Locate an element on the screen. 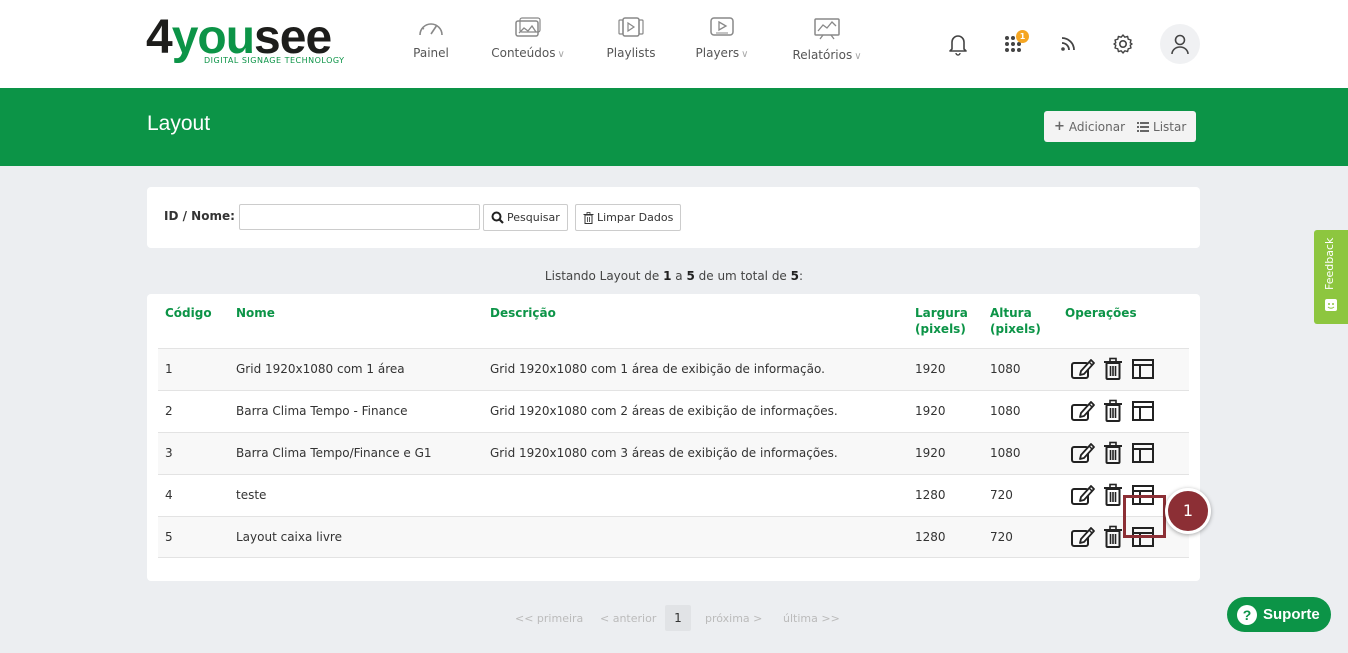  plus-icon: + is located at coordinates (1059, 126).